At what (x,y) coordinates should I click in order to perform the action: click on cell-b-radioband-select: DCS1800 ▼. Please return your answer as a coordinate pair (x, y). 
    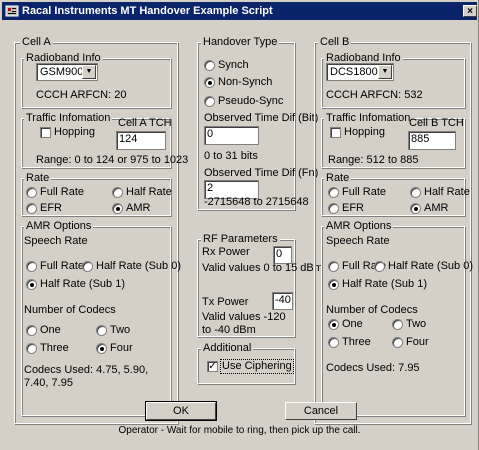
    Looking at the image, I should click on (360, 72).